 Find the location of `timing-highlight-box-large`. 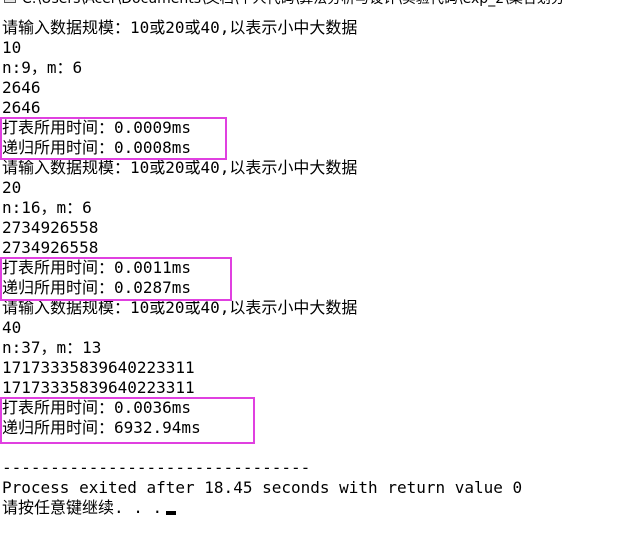

timing-highlight-box-large is located at coordinates (127, 420).